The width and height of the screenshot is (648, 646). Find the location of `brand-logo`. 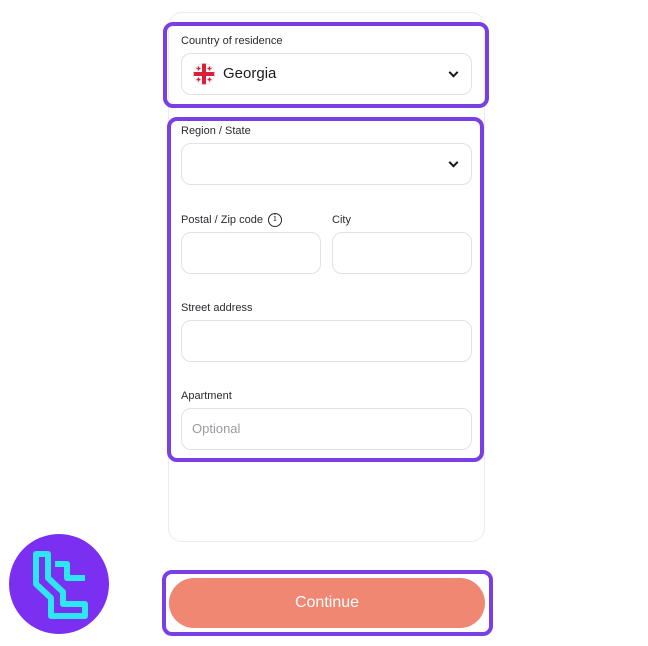

brand-logo is located at coordinates (59, 584).